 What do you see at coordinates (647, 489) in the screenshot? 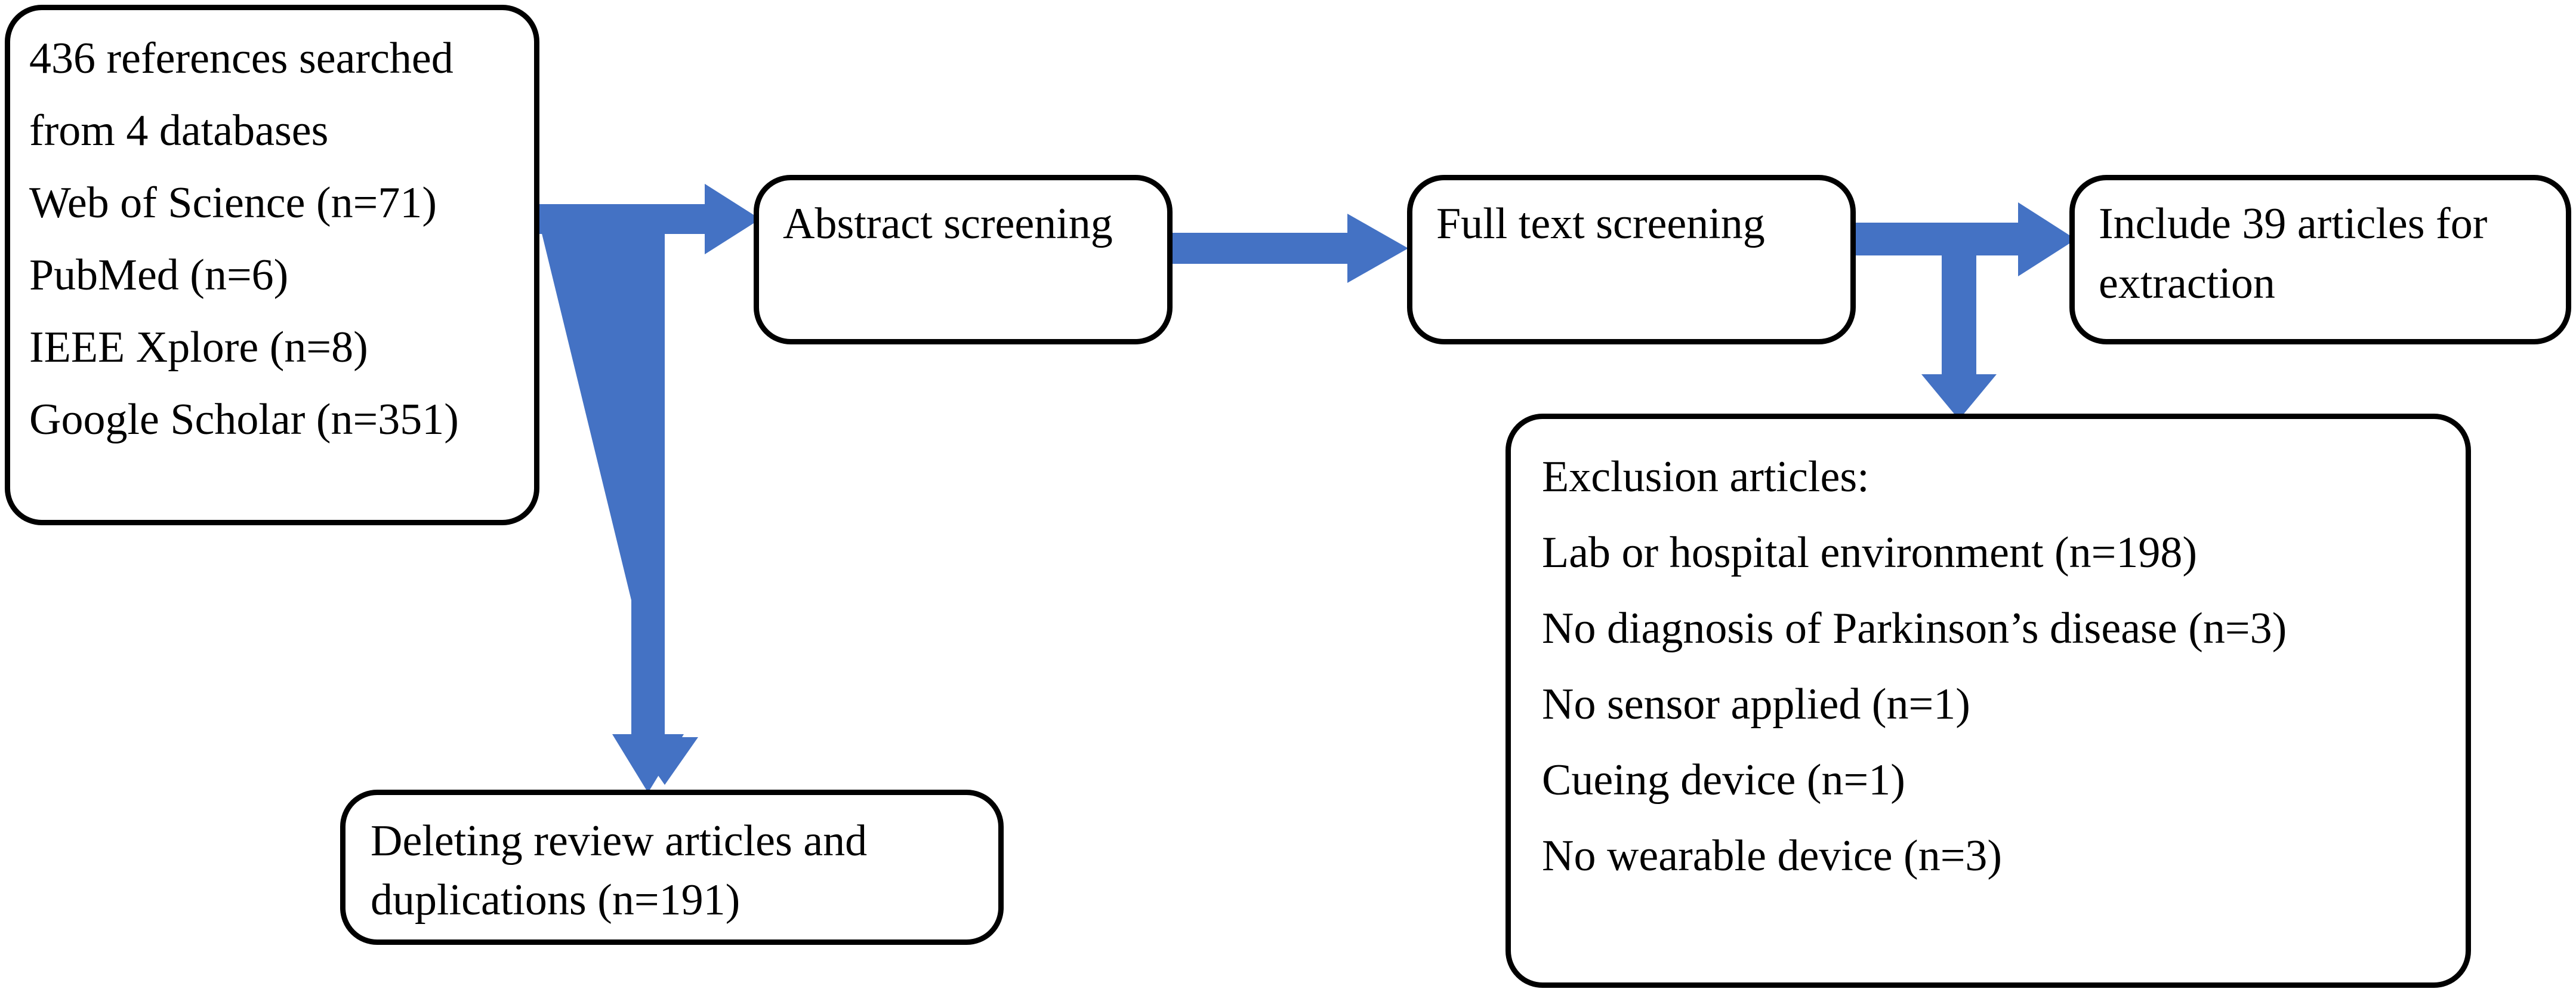
I see `arrow-sources-to-abstract` at bounding box center [647, 489].